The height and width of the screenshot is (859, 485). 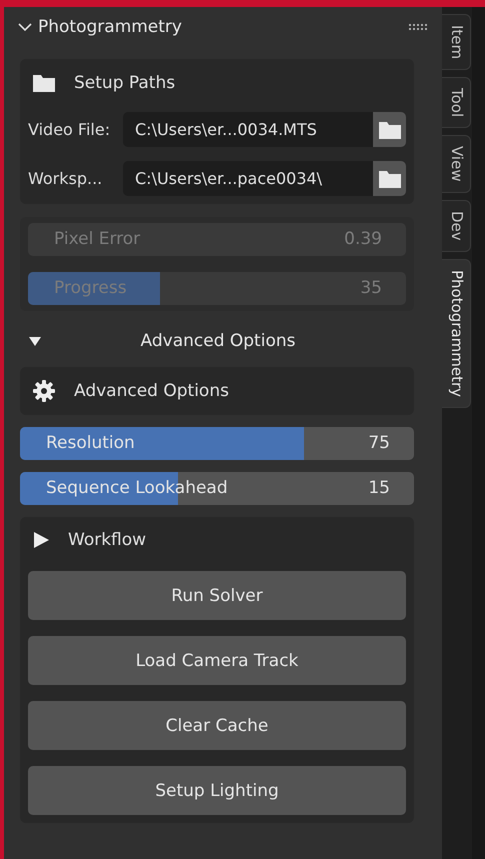 What do you see at coordinates (41, 540) in the screenshot?
I see `play-icon` at bounding box center [41, 540].